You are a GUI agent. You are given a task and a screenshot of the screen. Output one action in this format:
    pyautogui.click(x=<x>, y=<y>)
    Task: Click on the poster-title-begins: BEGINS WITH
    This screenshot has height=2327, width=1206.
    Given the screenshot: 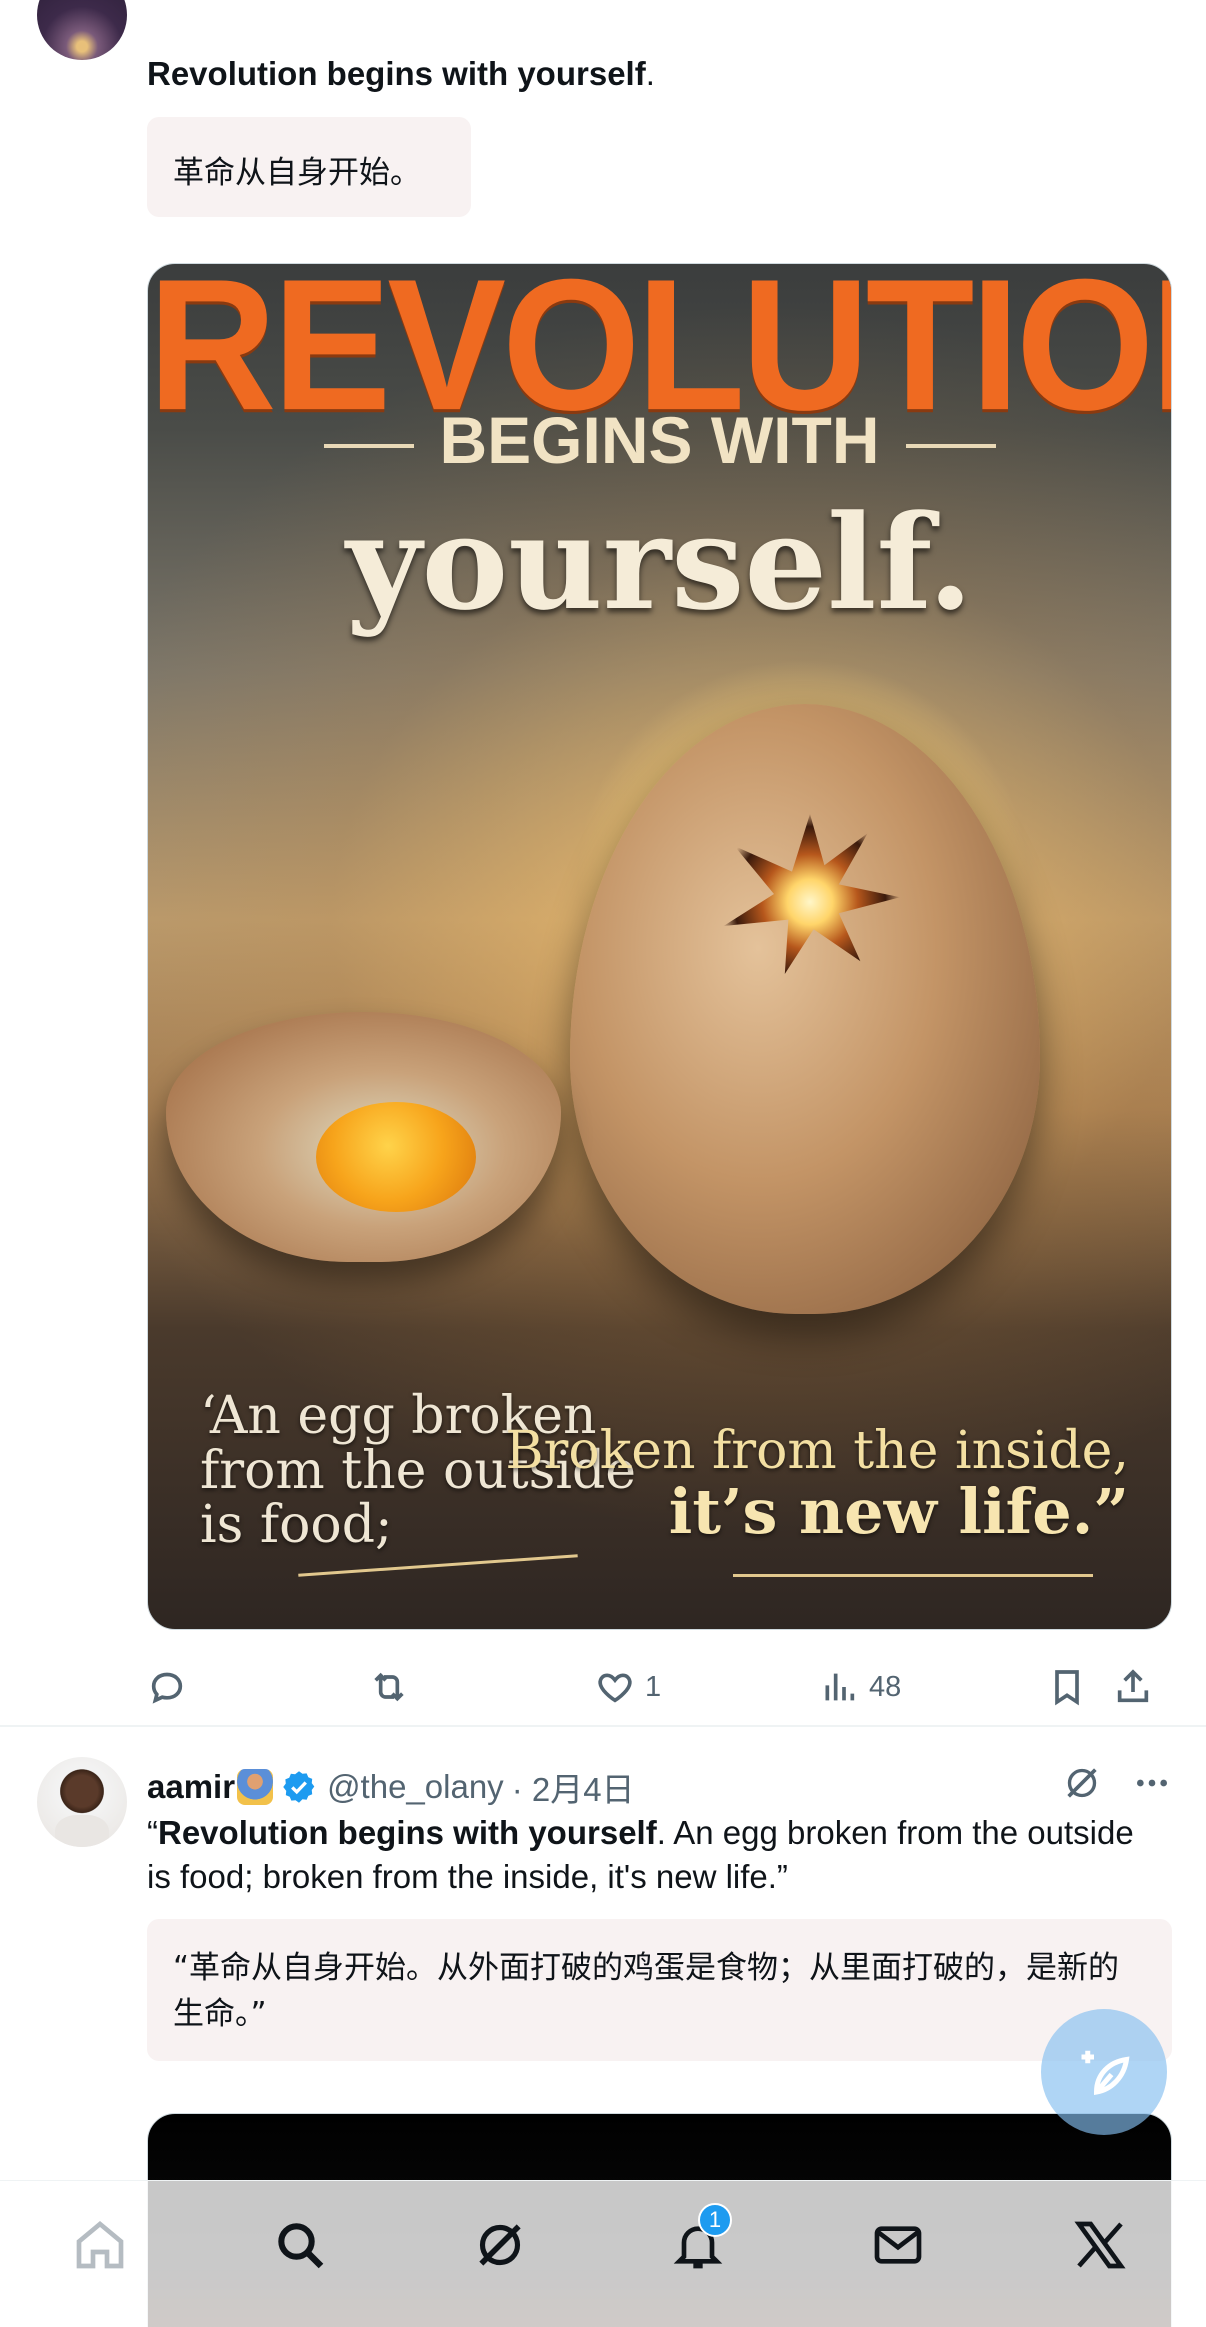 What is the action you would take?
    pyautogui.click(x=659, y=440)
    